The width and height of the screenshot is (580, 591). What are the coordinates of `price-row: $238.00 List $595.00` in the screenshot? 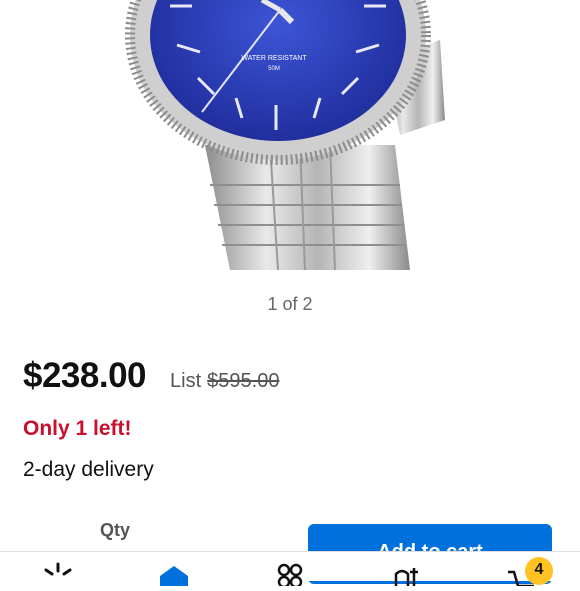 It's located at (151, 376).